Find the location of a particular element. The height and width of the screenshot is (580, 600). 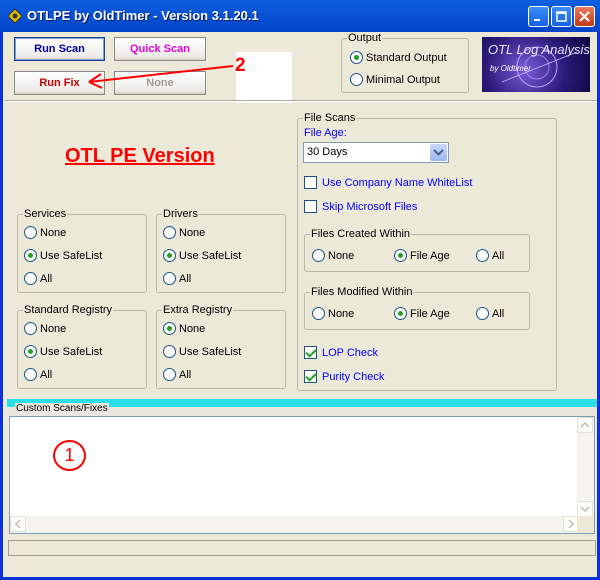

extra-registry-safelist-radio: Use SafeList is located at coordinates (202, 352).